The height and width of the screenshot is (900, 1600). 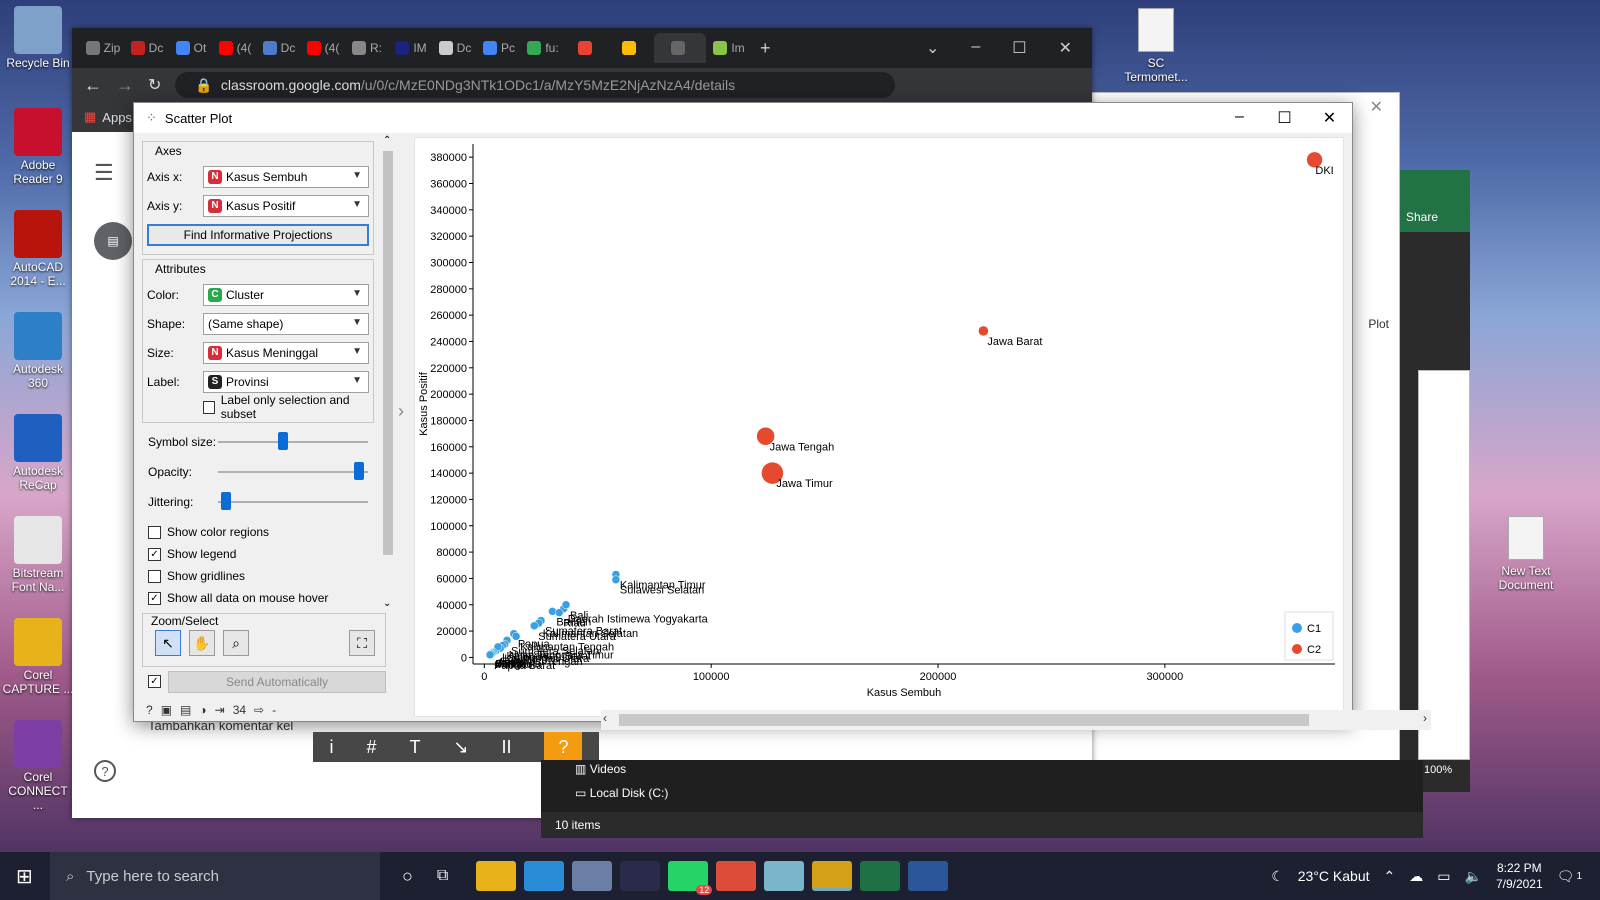 I want to click on desktop-icon: Autodesk 360, so click(x=38, y=351).